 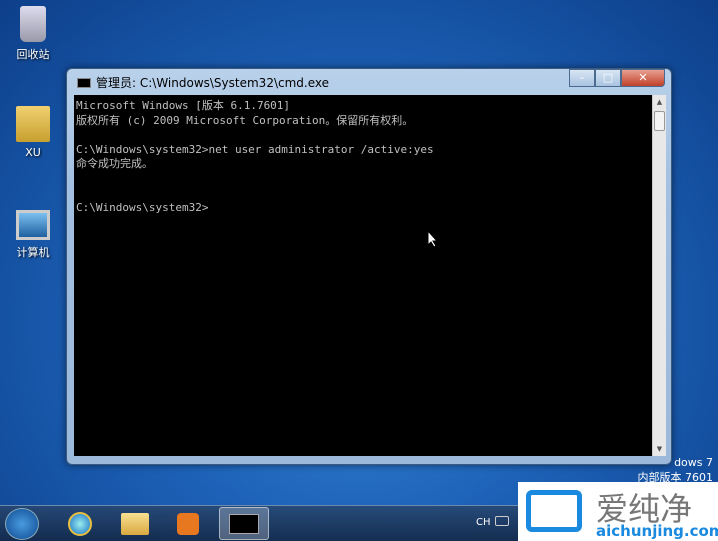 I want to click on explorer-folder-icon, so click(x=135, y=523).